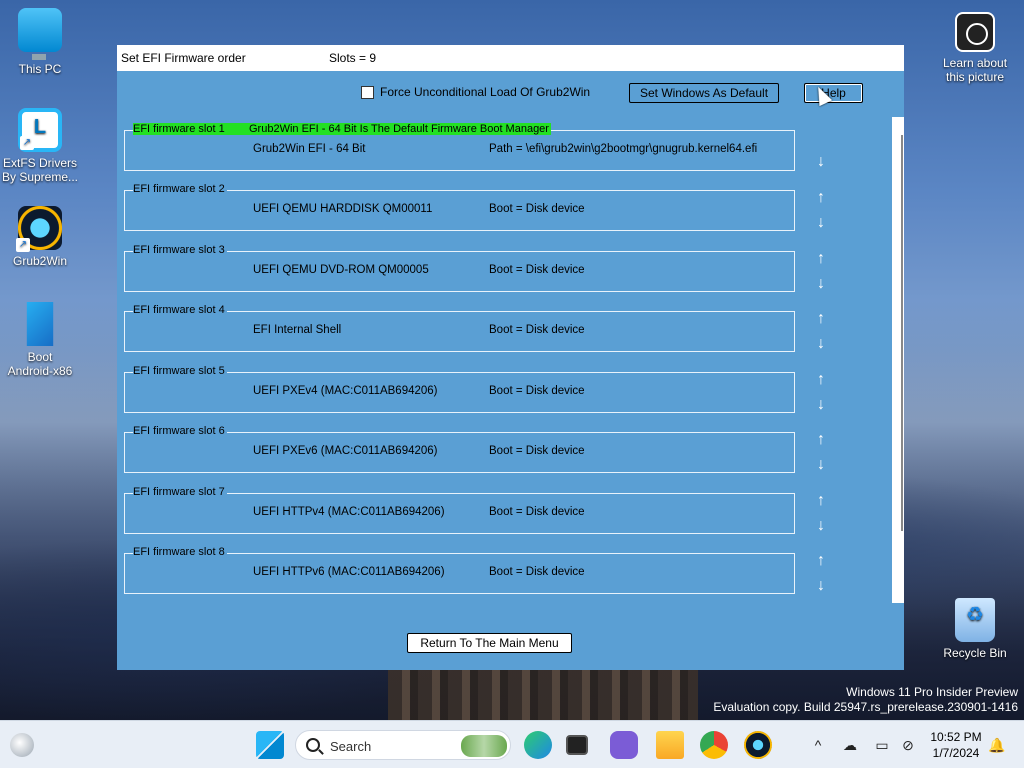  What do you see at coordinates (345, 391) in the screenshot?
I see `slot-description: UEFI PXEv4 (MAC:C011AB694206)` at bounding box center [345, 391].